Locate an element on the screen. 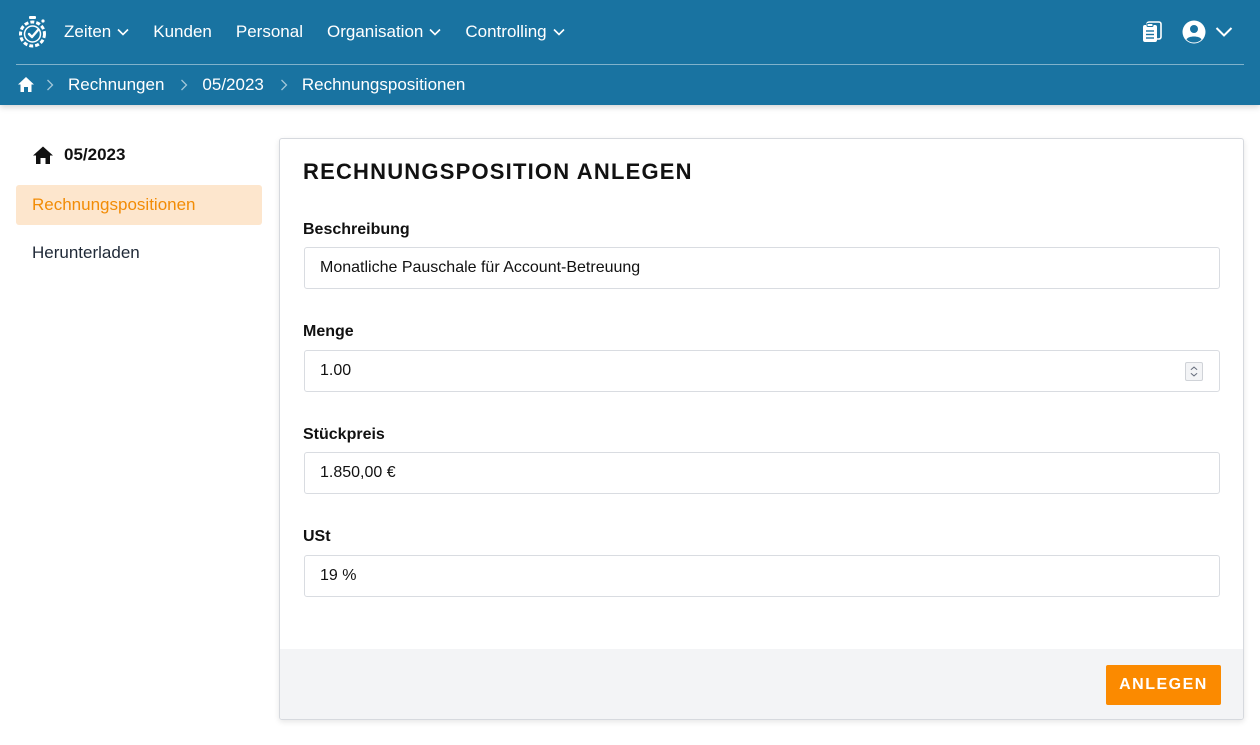 The height and width of the screenshot is (745, 1260). nav-item-label: Personal is located at coordinates (269, 31).